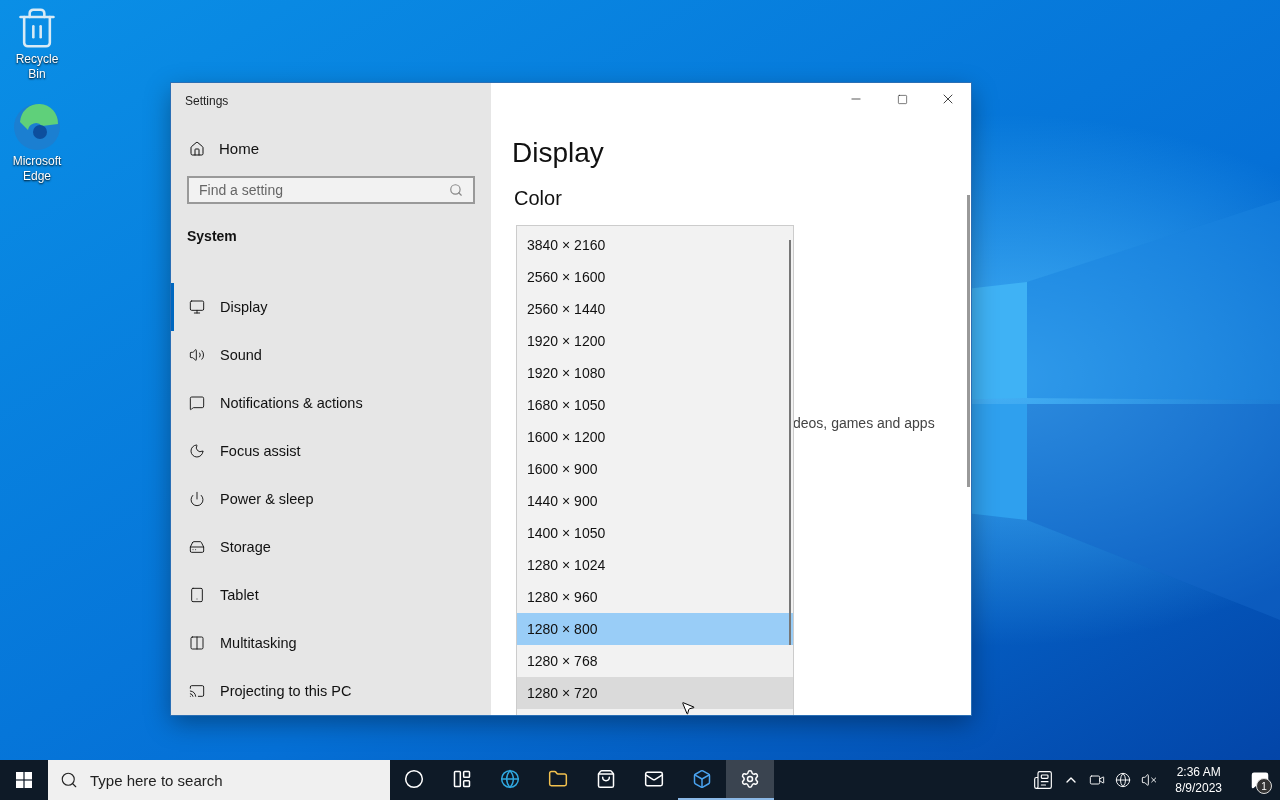 Image resolution: width=1280 pixels, height=800 pixels. Describe the element at coordinates (1097, 780) in the screenshot. I see `camera-icon` at that location.